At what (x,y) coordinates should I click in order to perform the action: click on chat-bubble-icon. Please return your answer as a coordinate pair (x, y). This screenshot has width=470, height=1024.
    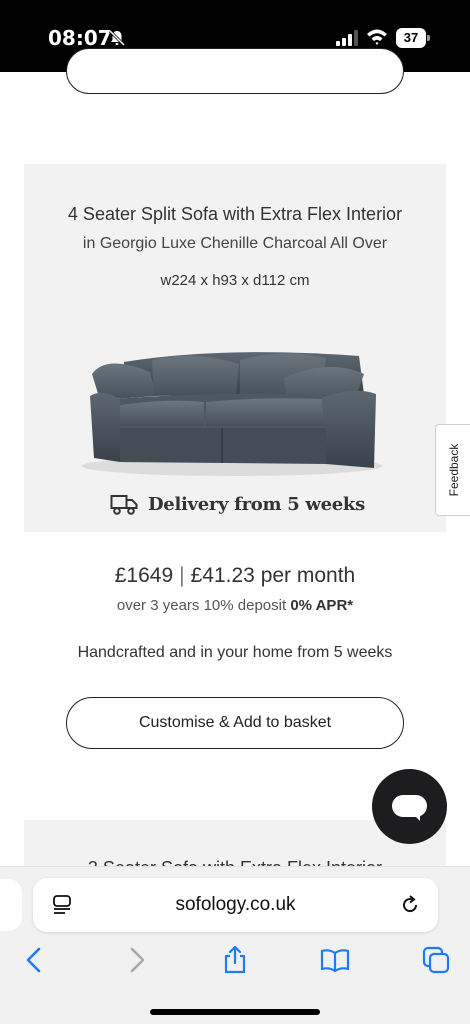
    Looking at the image, I should click on (409, 806).